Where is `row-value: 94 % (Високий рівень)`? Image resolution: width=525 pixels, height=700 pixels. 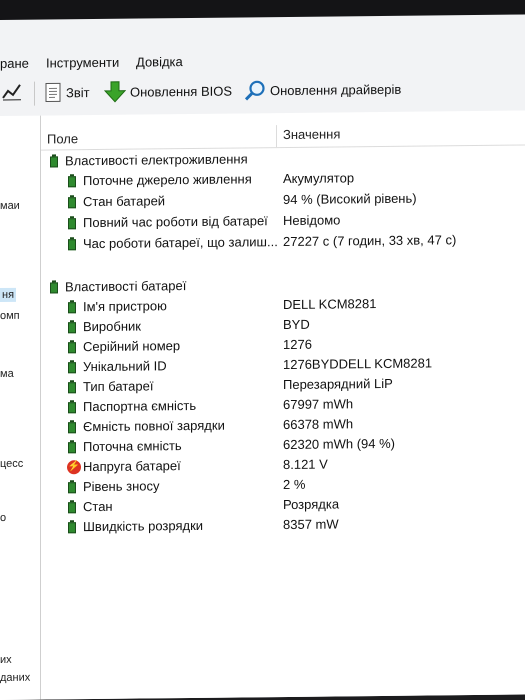
row-value: 94 % (Високий рівень) is located at coordinates (350, 199).